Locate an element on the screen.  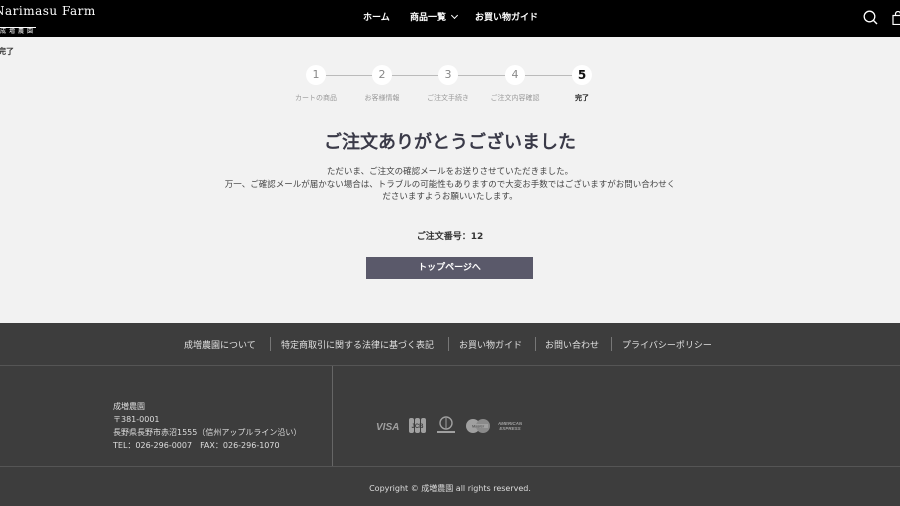
copyright: Copyright © 成増農園 all rights reserved. is located at coordinates (450, 488).